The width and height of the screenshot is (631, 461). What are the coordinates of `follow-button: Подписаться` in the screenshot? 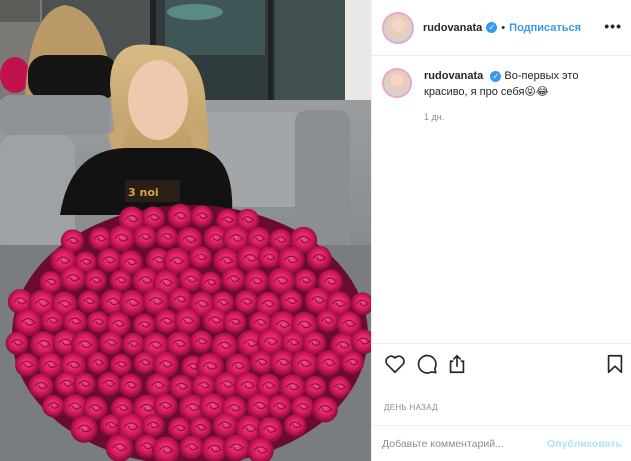 It's located at (545, 28).